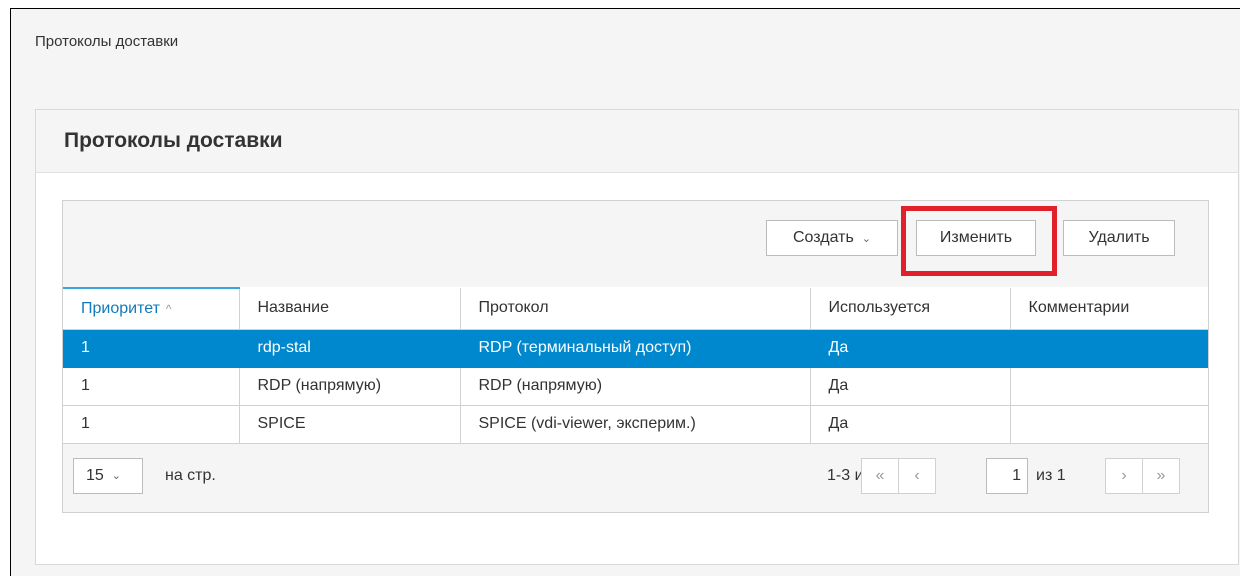 This screenshot has height=576, width=1240. What do you see at coordinates (1051, 475) in the screenshot?
I see `total-pages-label: из 1` at bounding box center [1051, 475].